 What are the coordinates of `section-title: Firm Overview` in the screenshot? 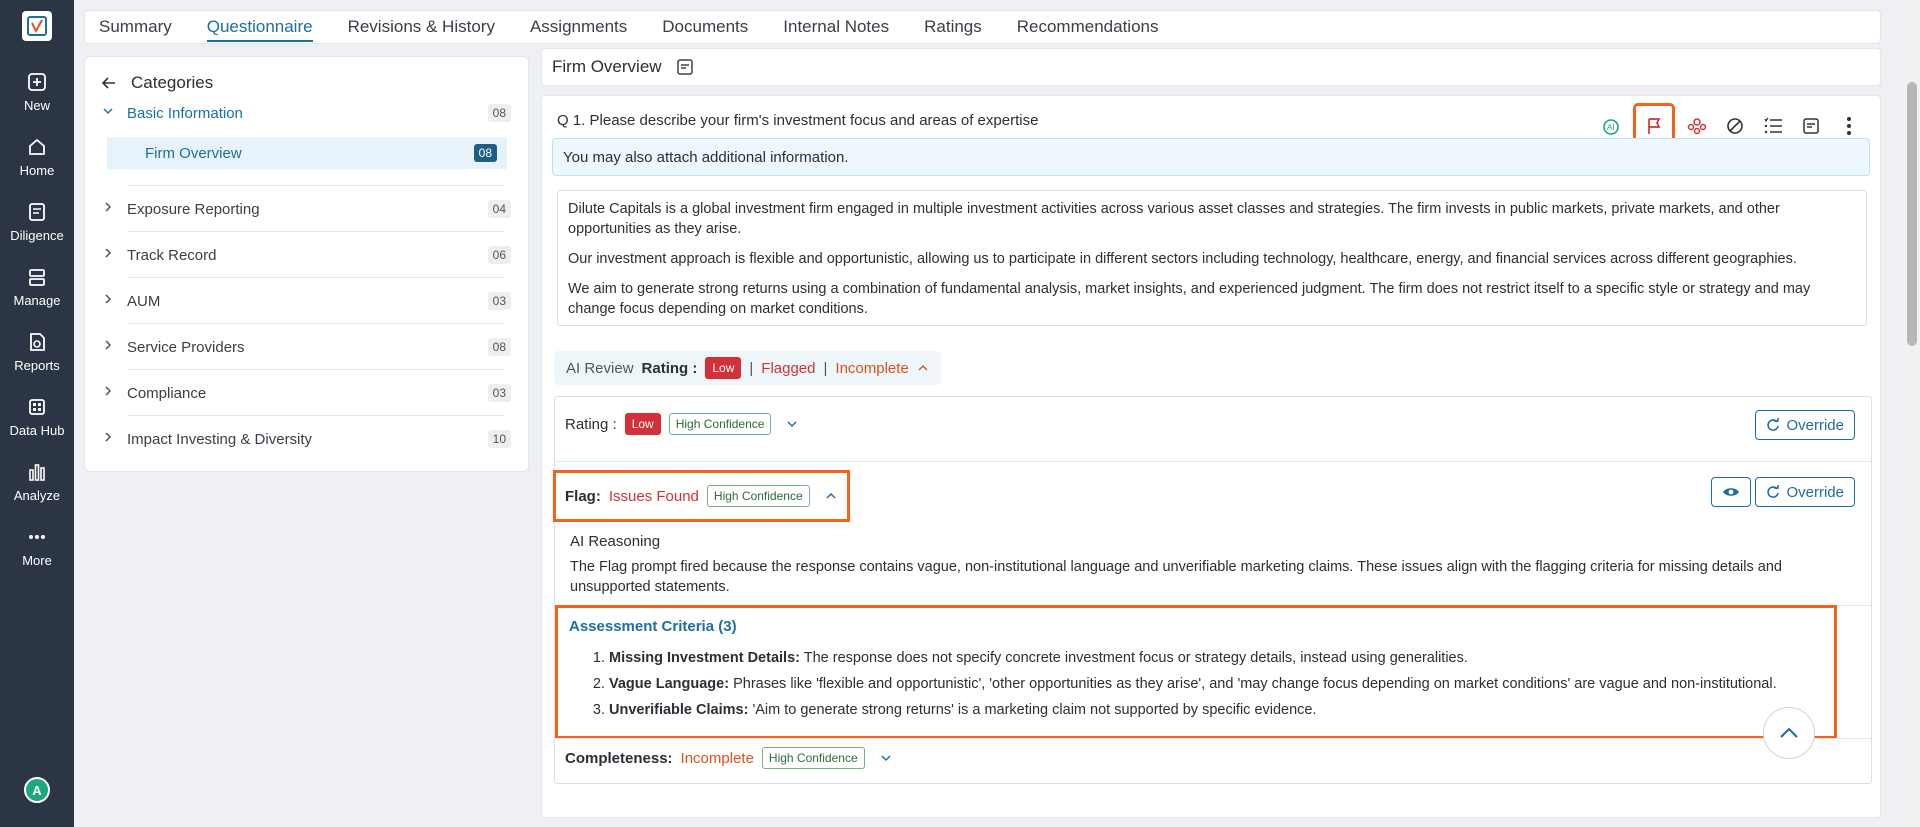 It's located at (607, 66).